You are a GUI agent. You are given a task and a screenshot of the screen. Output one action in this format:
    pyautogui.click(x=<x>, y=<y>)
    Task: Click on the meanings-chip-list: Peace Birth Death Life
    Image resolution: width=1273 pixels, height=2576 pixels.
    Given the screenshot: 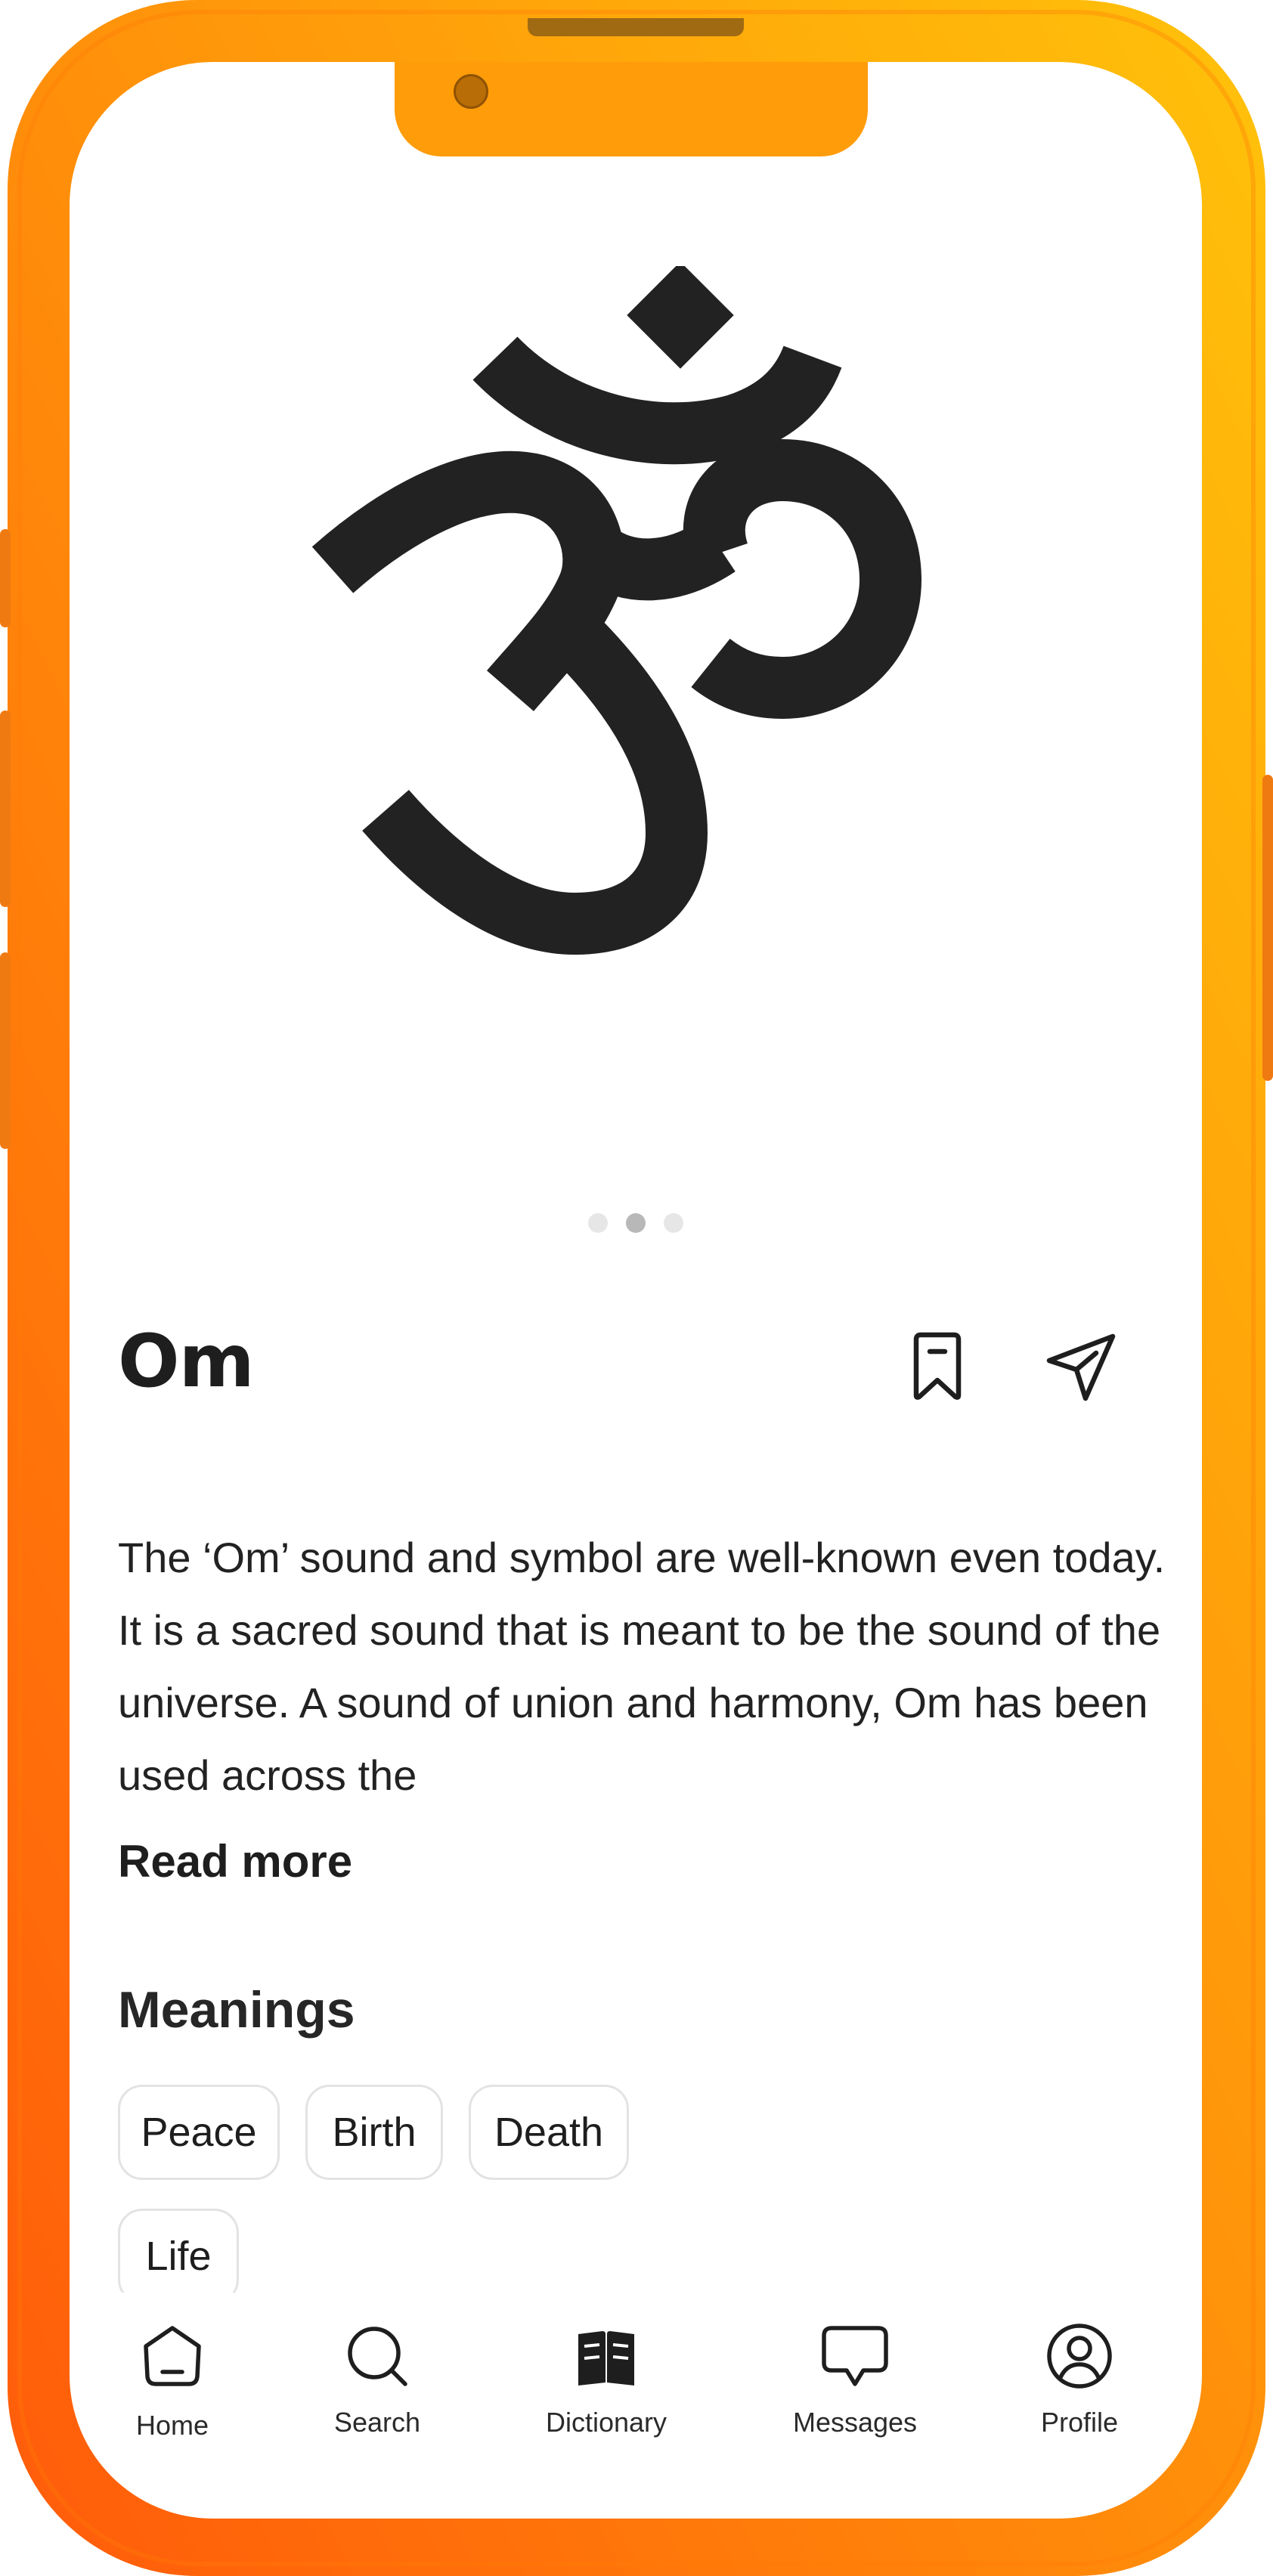 What is the action you would take?
    pyautogui.click(x=610, y=2189)
    